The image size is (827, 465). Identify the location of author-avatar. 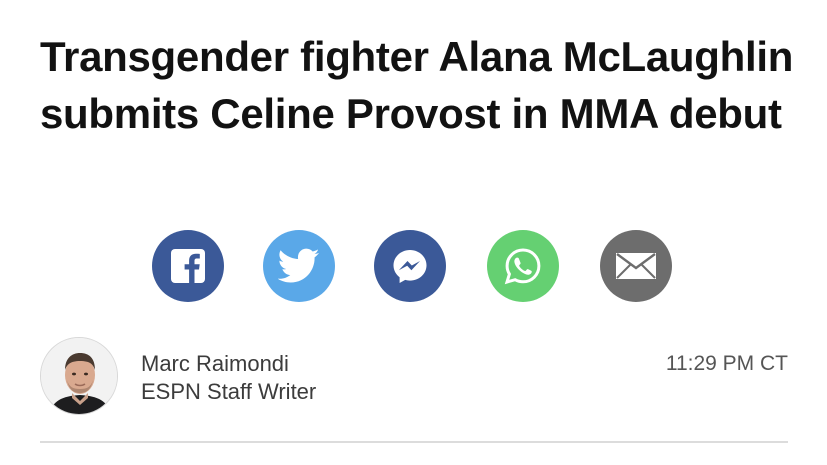
(79, 376).